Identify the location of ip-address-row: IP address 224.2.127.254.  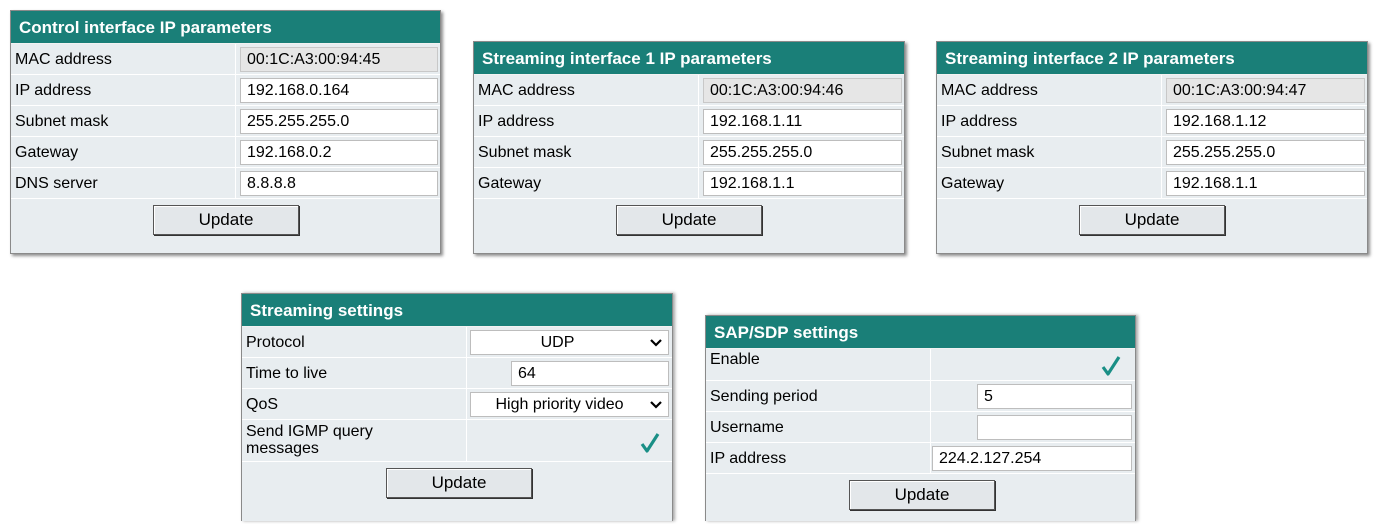
(920, 458).